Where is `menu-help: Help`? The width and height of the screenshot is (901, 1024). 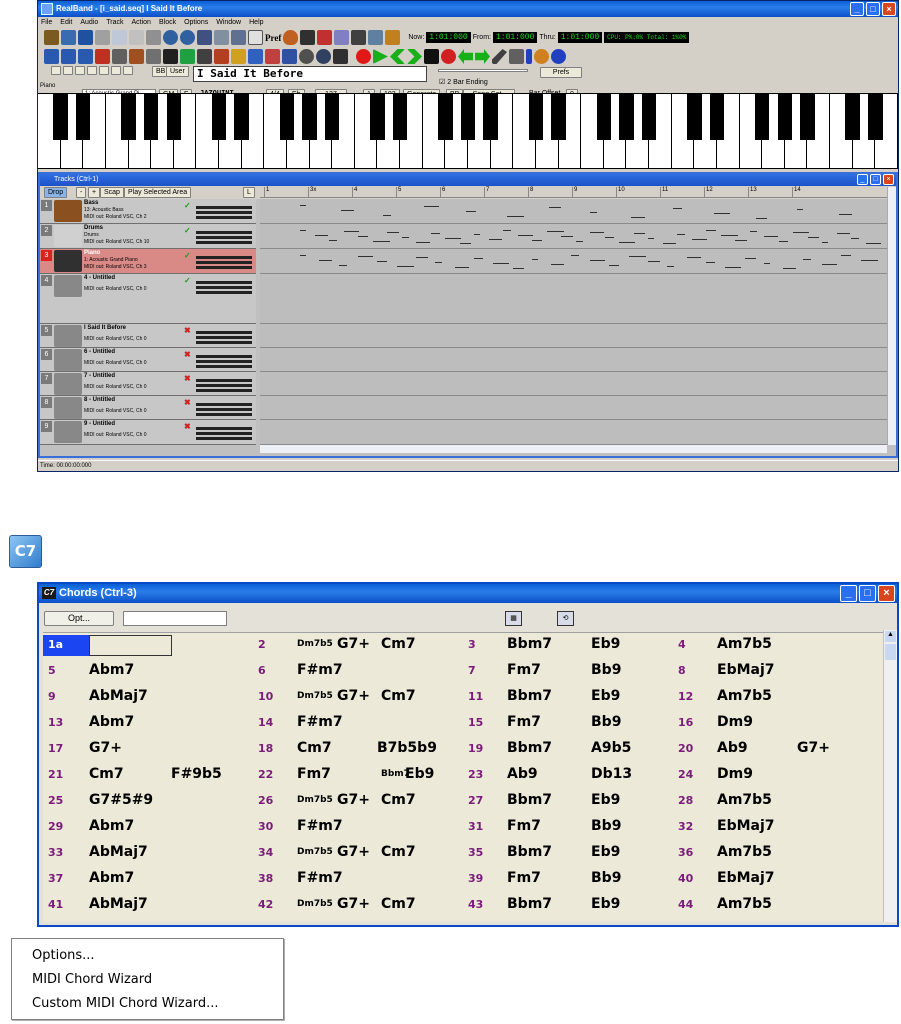 menu-help: Help is located at coordinates (256, 22).